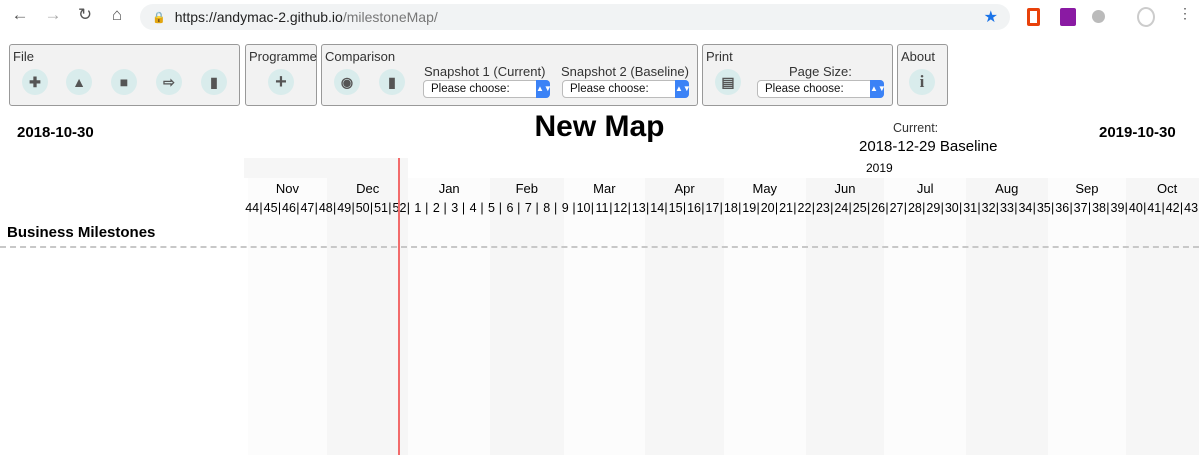 This screenshot has height=455, width=1199. Describe the element at coordinates (390, 17) in the screenshot. I see `url-path: /milestoneMap/` at that location.